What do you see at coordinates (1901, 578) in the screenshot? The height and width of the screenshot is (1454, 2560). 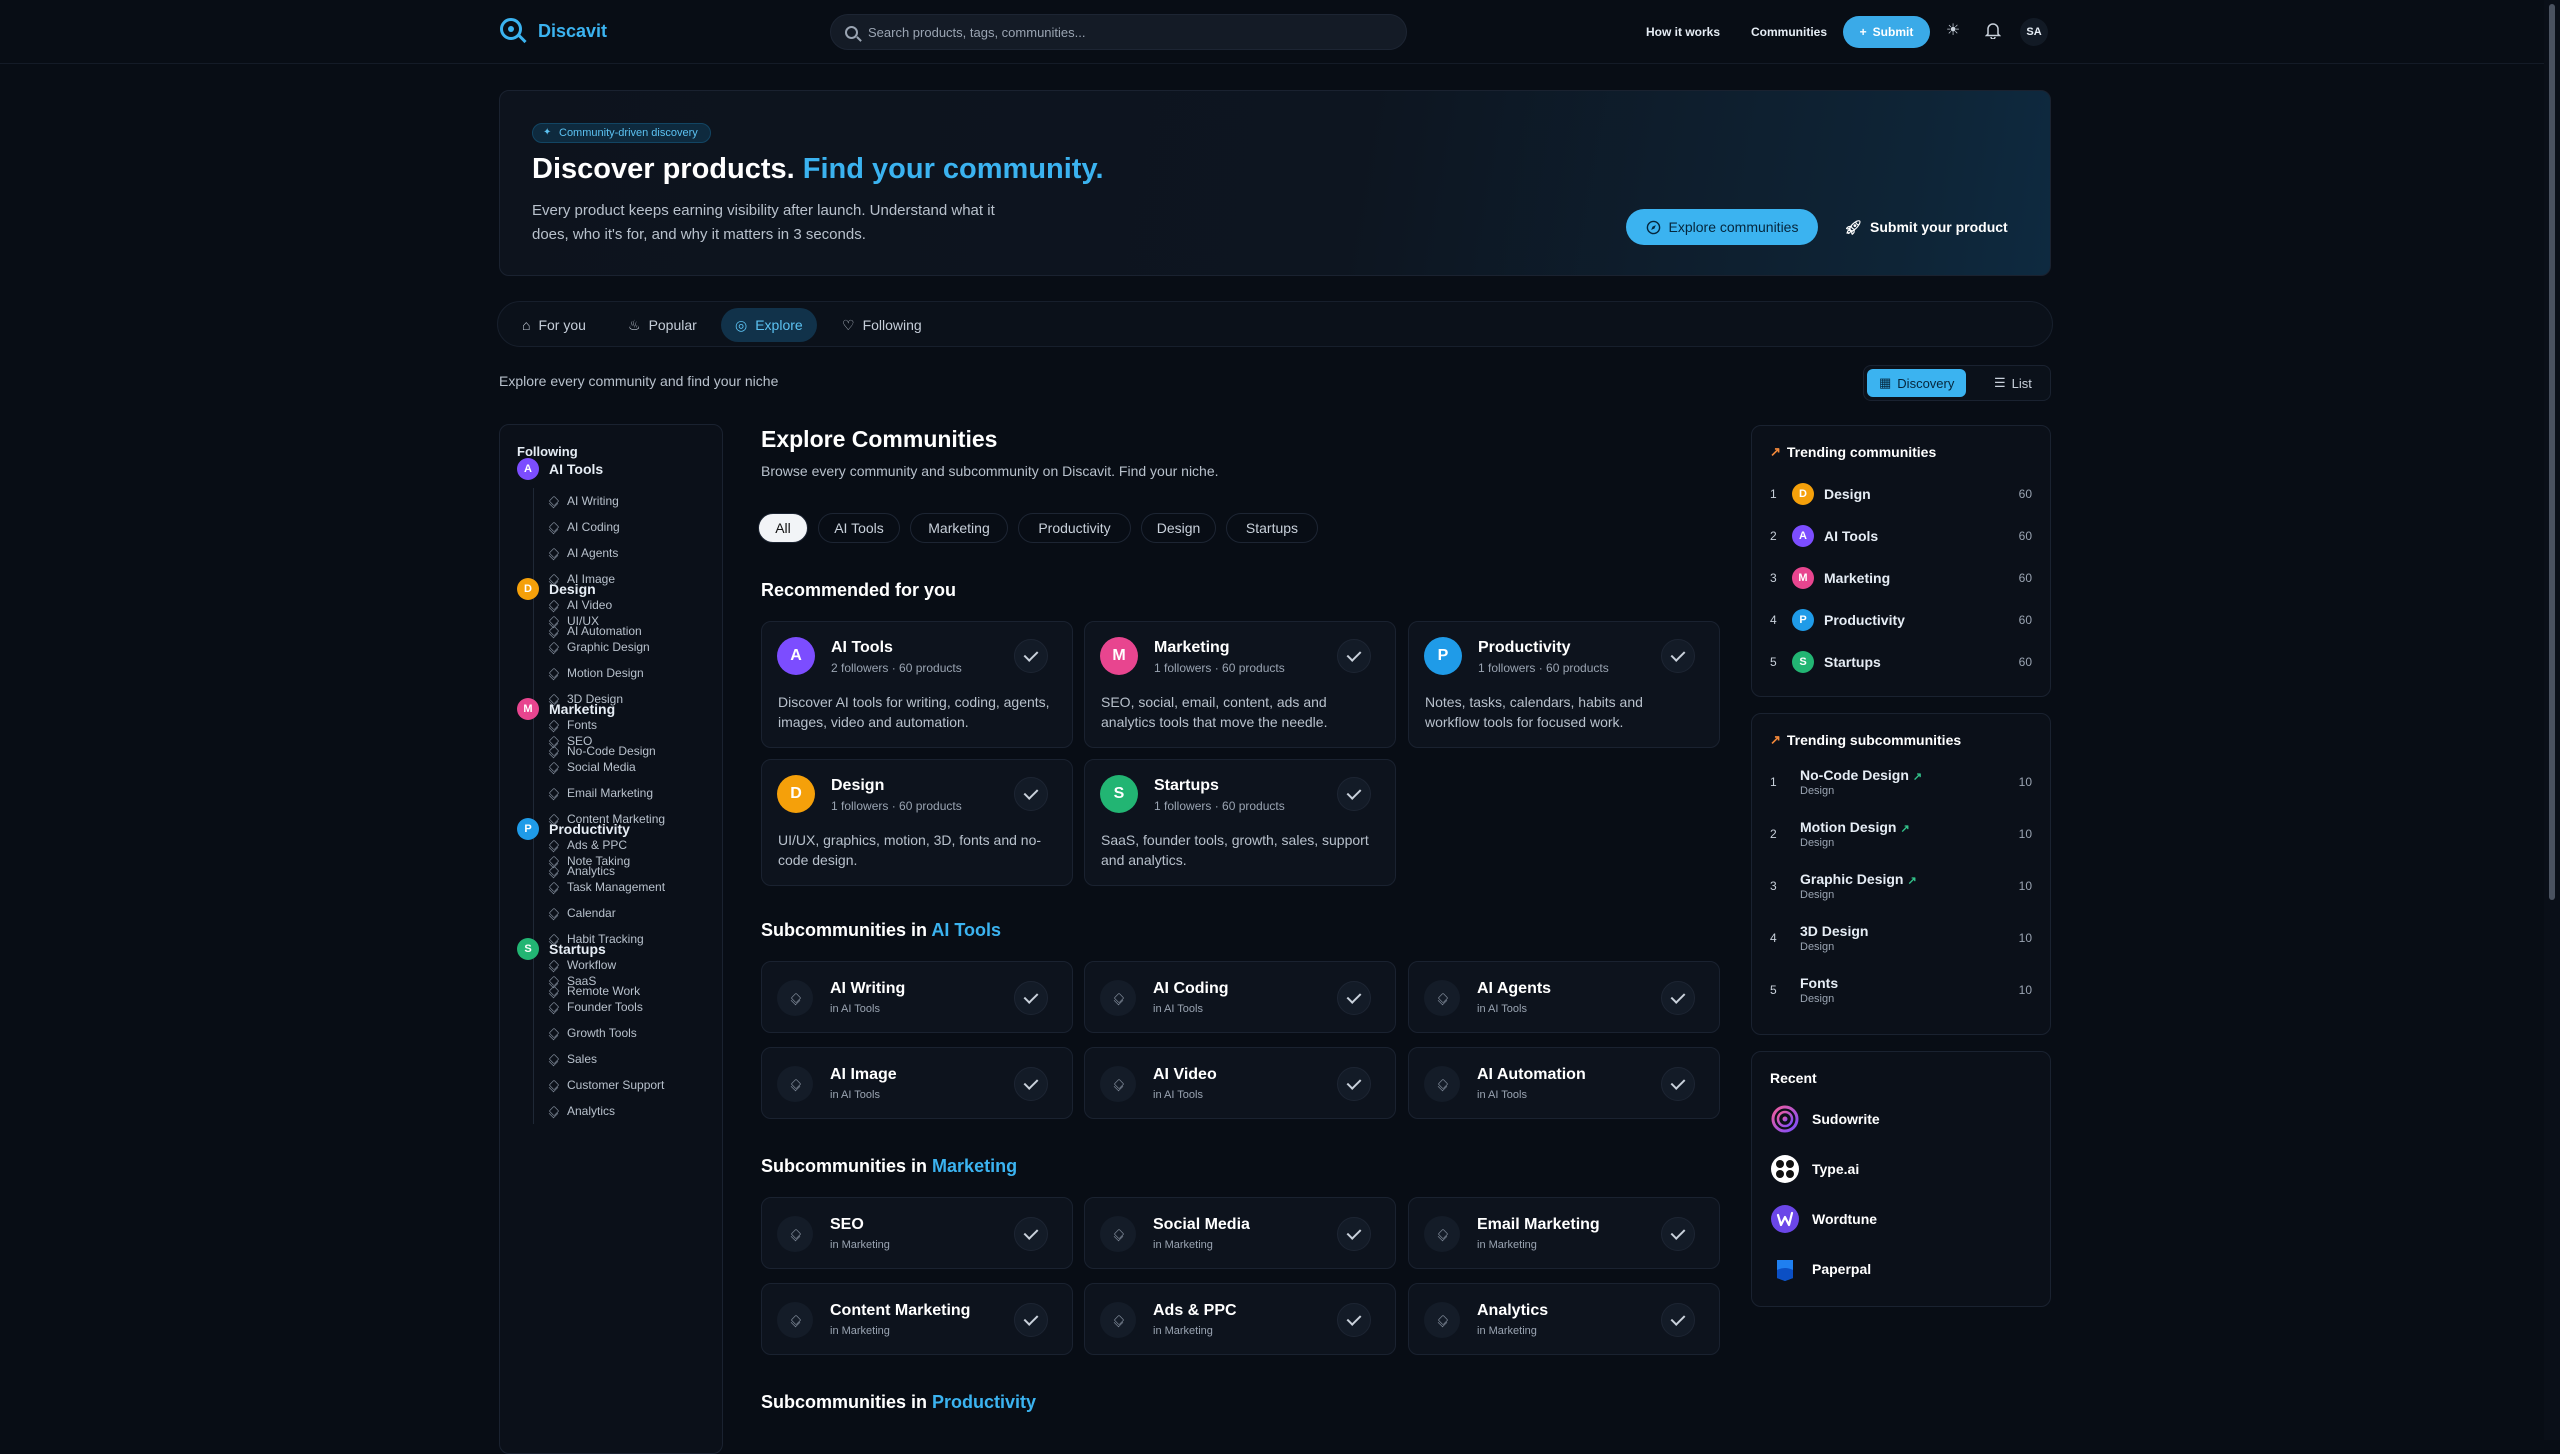 I see `trending-community-row: 3 M Marketing 60` at bounding box center [1901, 578].